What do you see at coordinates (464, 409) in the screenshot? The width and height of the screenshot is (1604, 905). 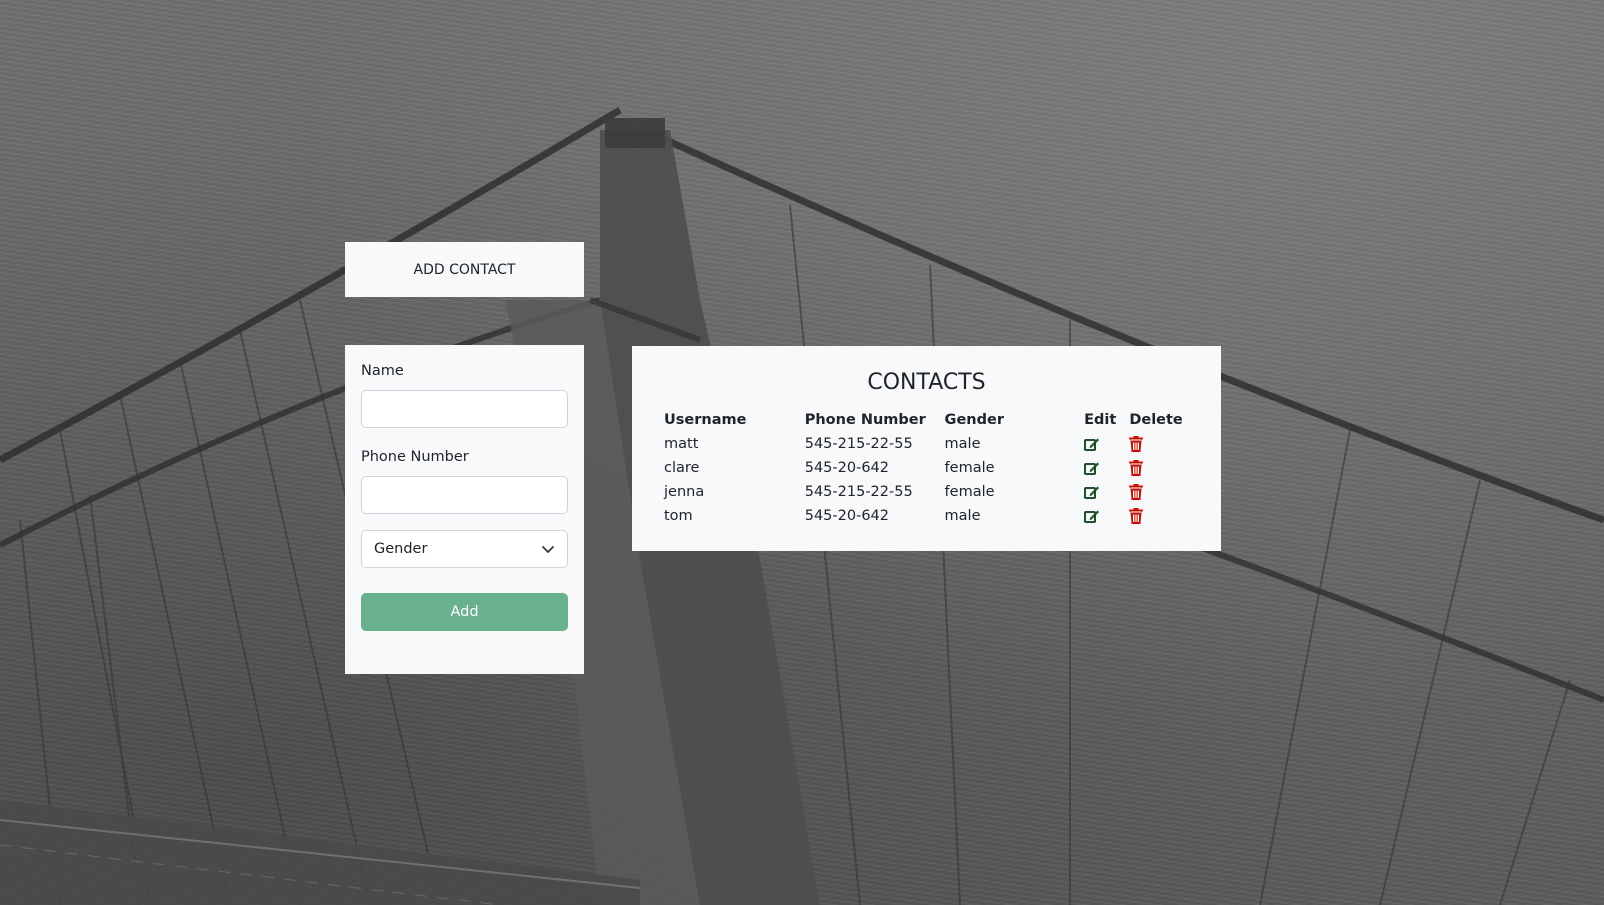 I see `name-input` at bounding box center [464, 409].